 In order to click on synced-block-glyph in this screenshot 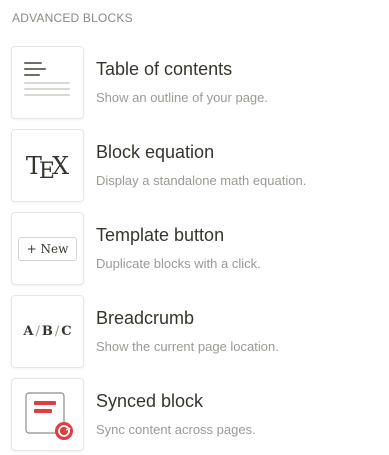, I will do `click(49, 416)`.